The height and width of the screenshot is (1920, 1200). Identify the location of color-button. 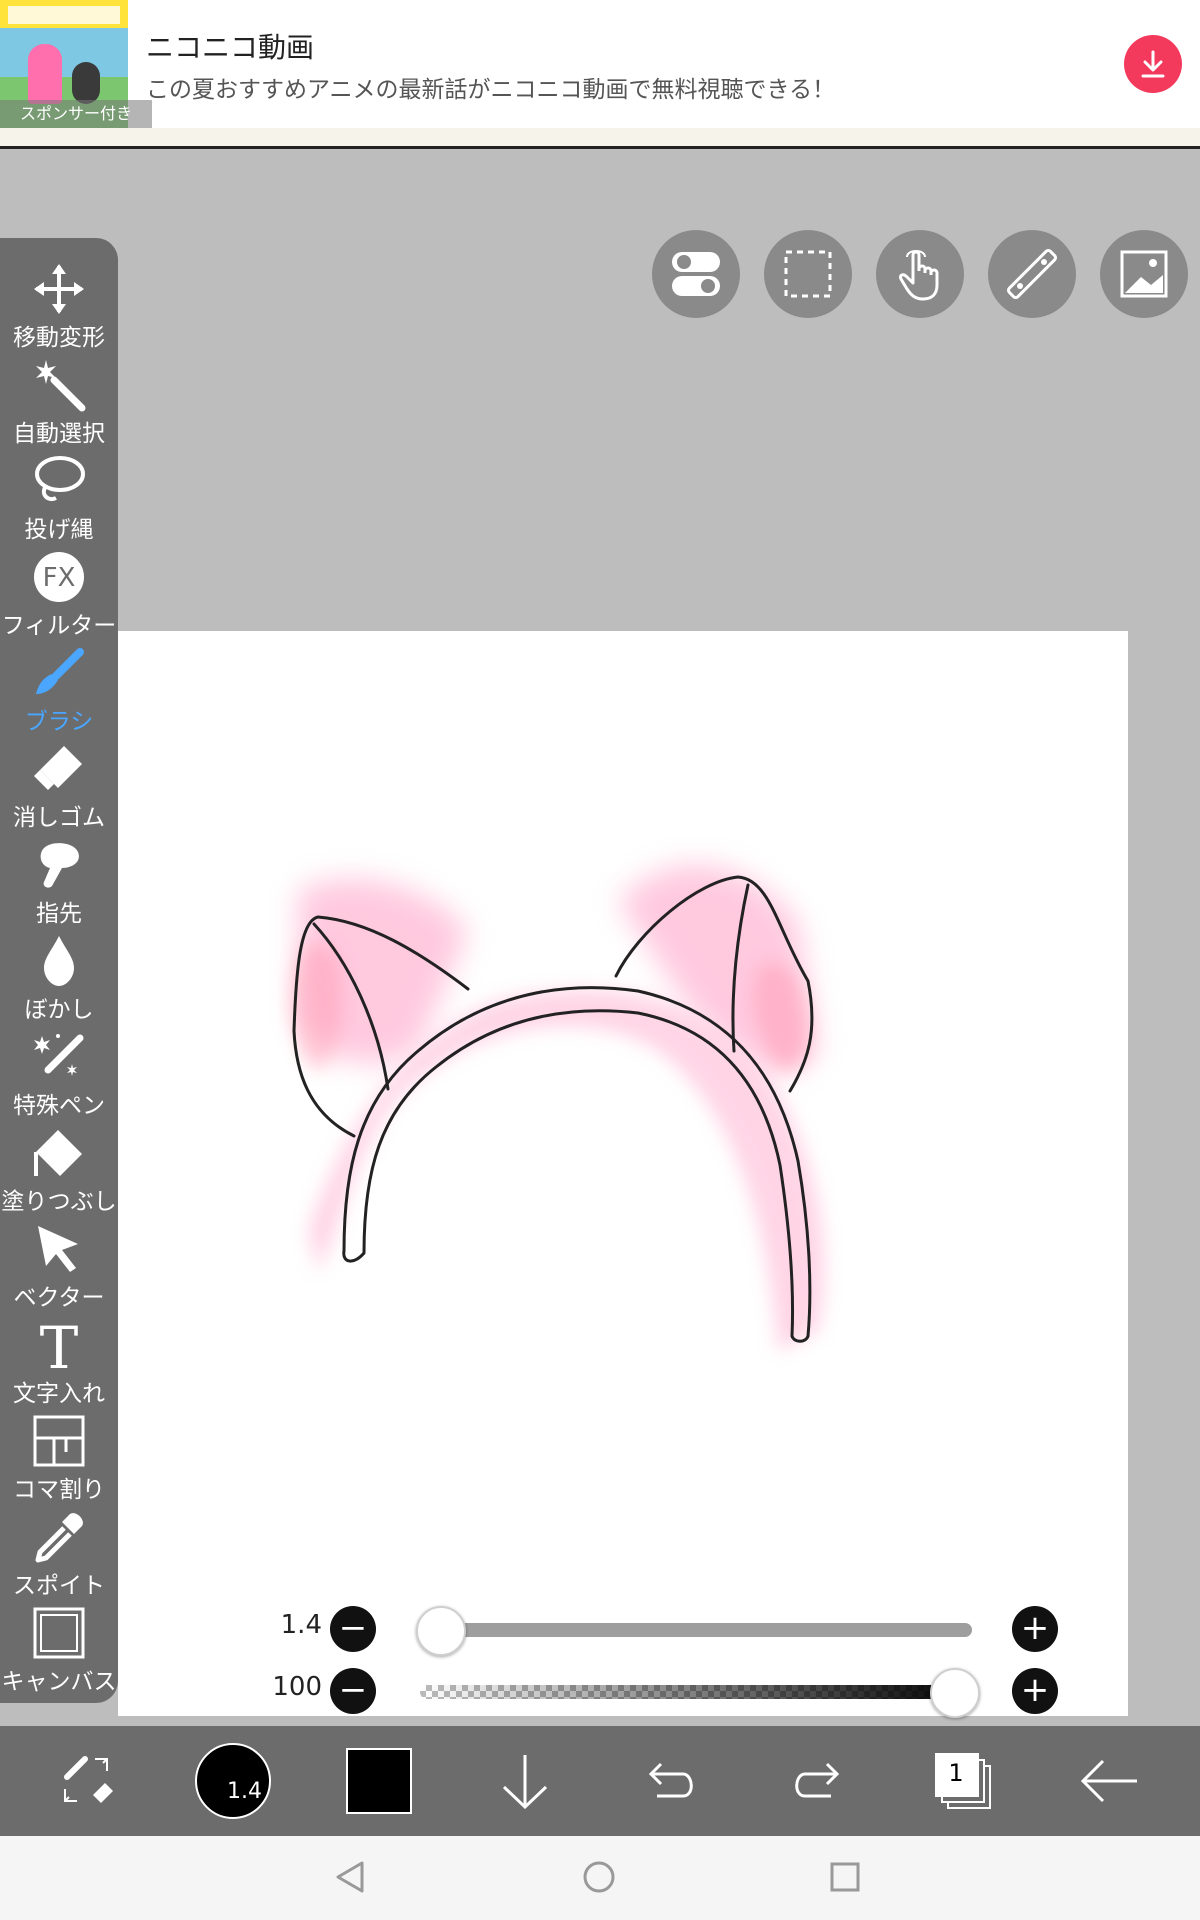
(379, 1781).